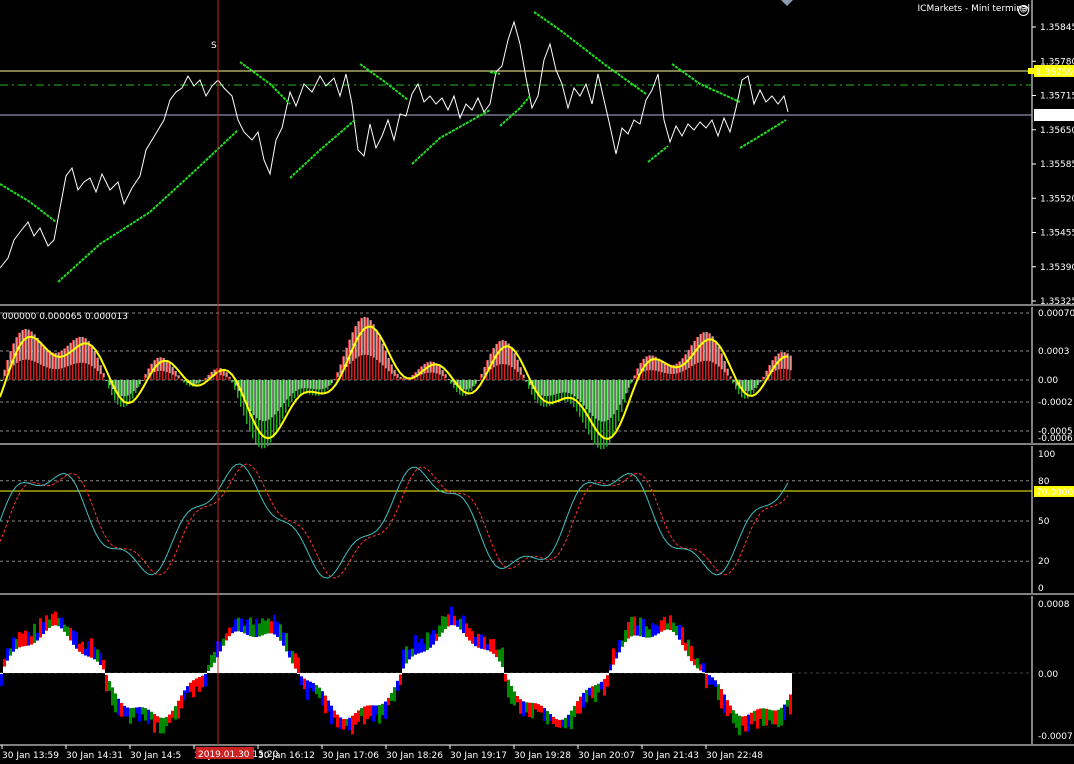 The height and width of the screenshot is (764, 1074). What do you see at coordinates (1056, 314) in the screenshot?
I see `macd-tick-label: 0.00070` at bounding box center [1056, 314].